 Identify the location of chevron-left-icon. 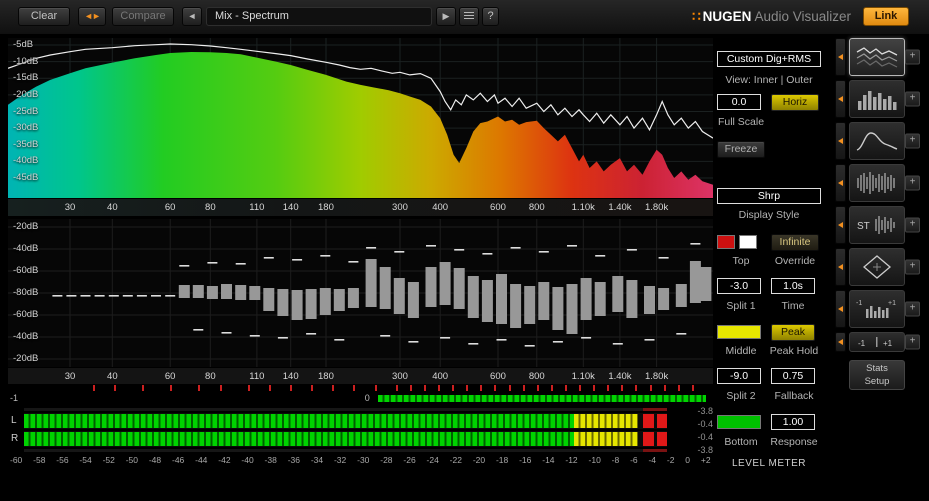
(840, 309).